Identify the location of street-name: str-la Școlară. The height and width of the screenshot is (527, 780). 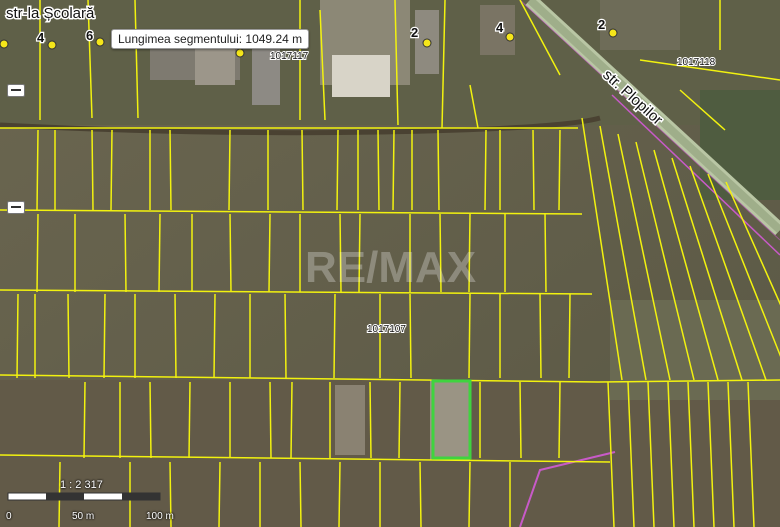
(50, 13).